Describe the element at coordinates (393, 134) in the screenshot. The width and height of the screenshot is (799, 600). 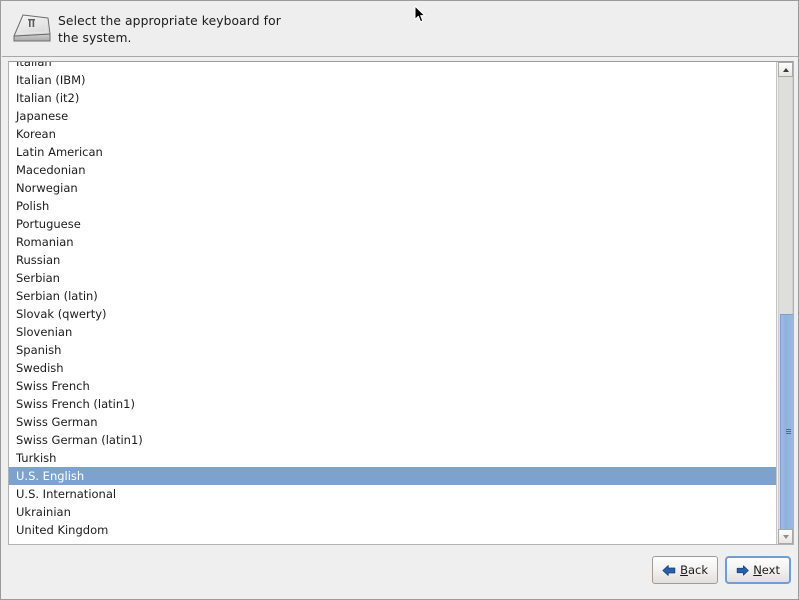
I see `list-item: Korean` at that location.